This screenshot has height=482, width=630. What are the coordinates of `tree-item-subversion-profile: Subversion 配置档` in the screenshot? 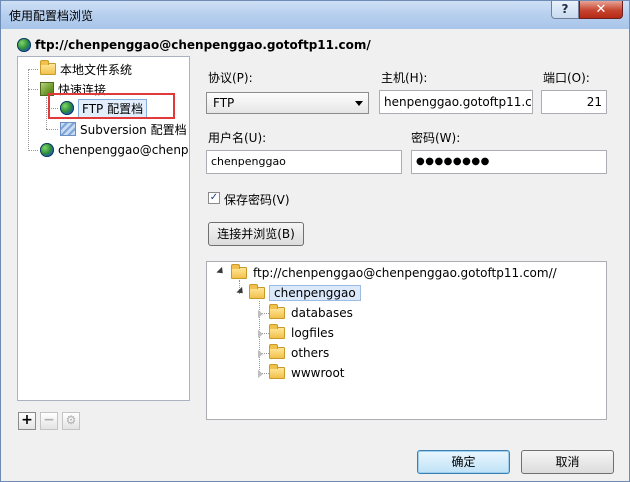 It's located at (123, 129).